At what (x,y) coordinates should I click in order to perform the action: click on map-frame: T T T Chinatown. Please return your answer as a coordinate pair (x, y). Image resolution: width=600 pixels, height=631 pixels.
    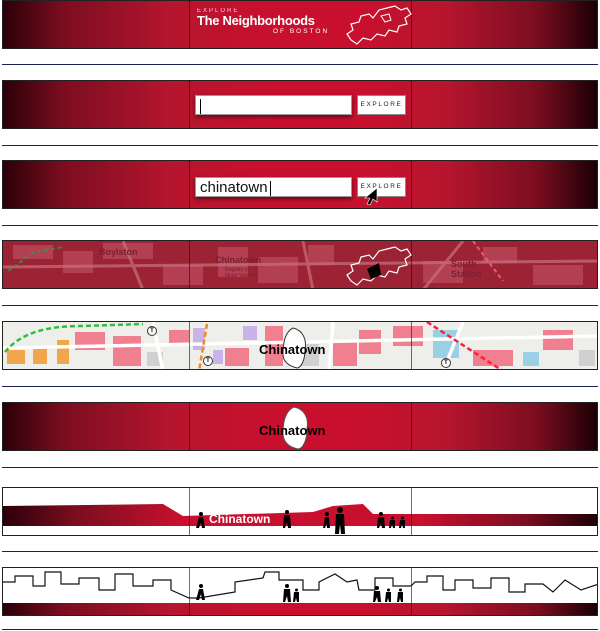
    Looking at the image, I should click on (300, 345).